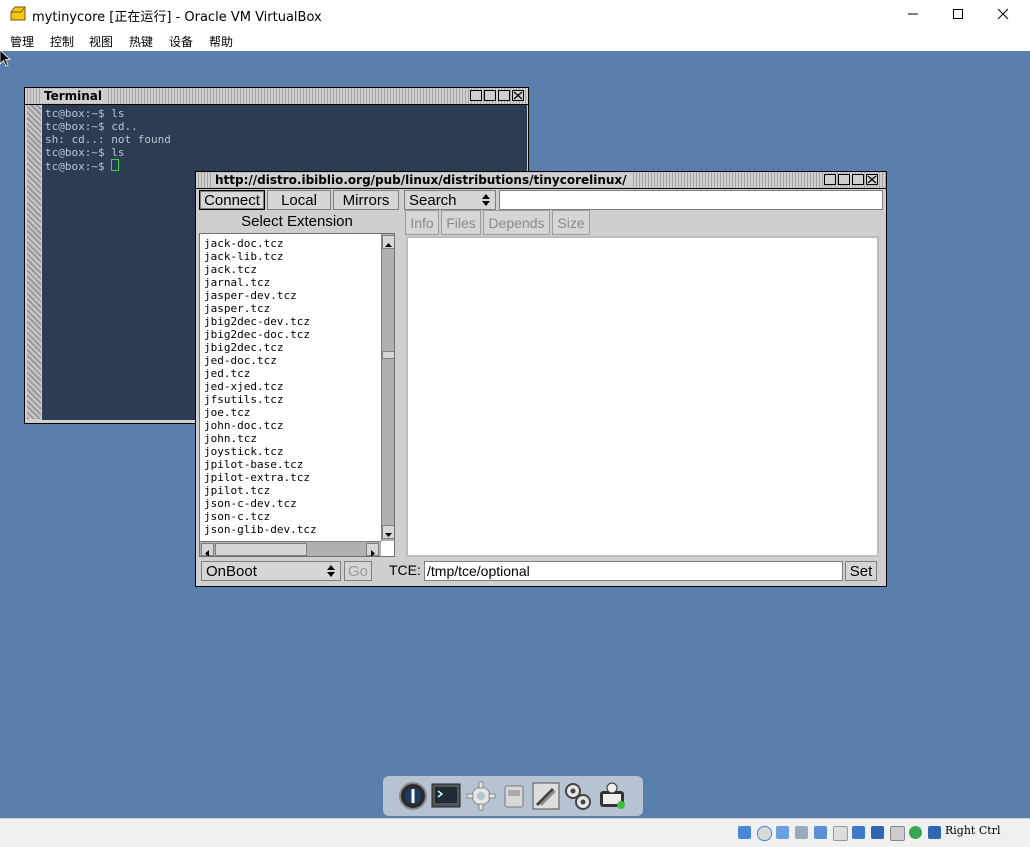 The height and width of the screenshot is (847, 1030). Describe the element at coordinates (232, 200) in the screenshot. I see `connect-button: Connect` at that location.